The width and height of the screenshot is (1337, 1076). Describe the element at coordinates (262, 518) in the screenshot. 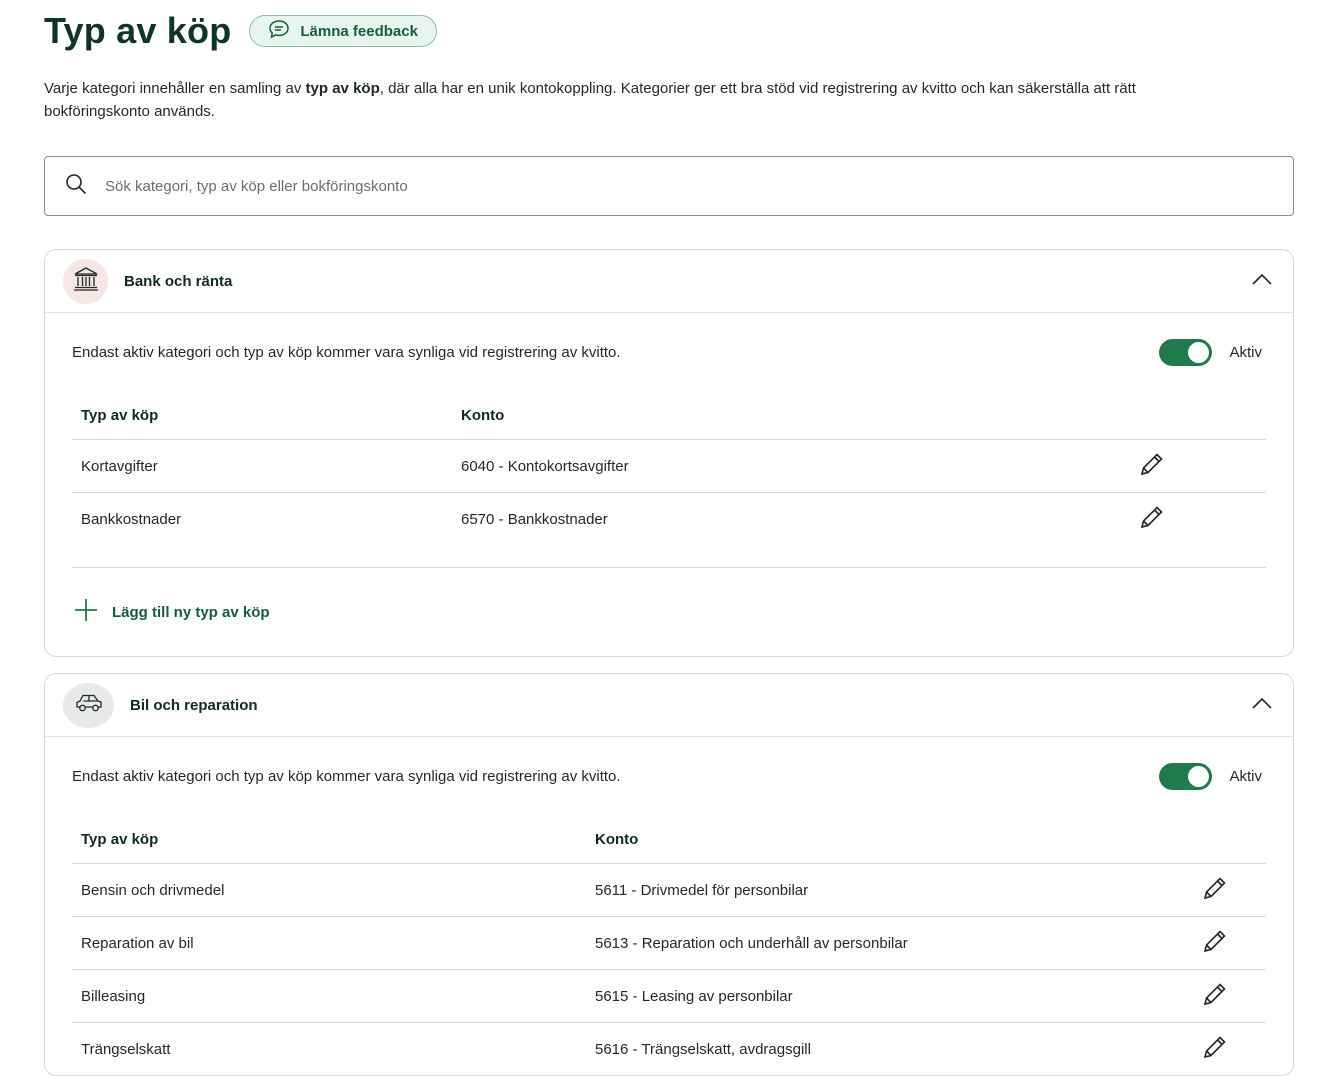

I see `purchase-type-cell: Bankkostnader` at that location.